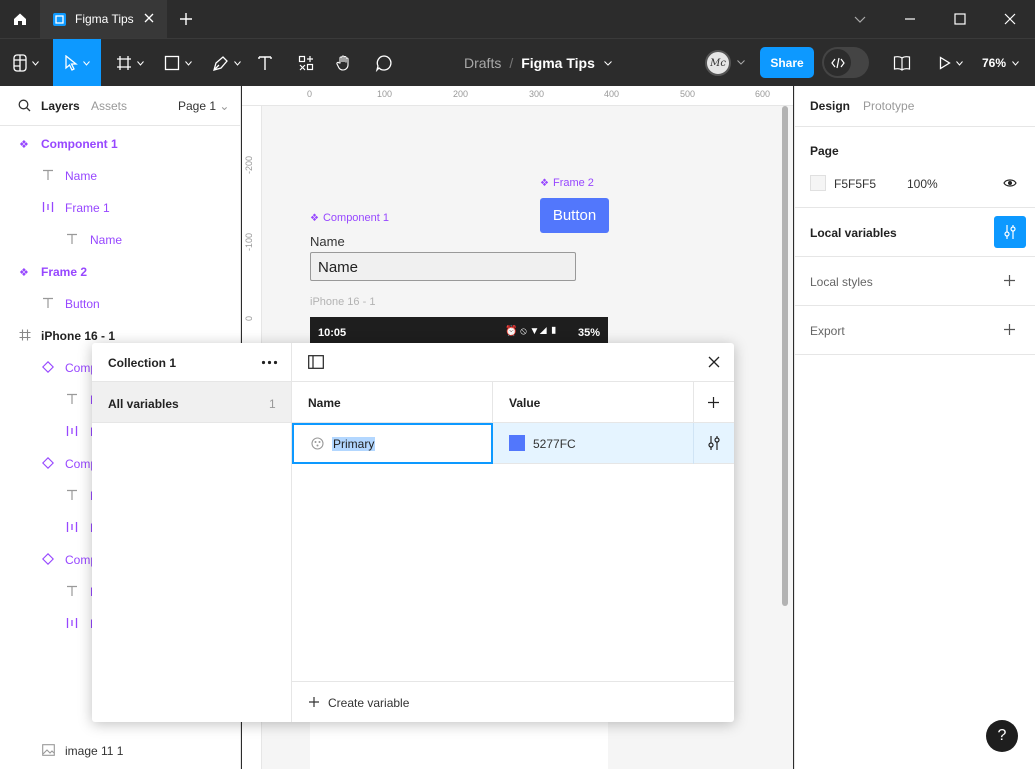 The width and height of the screenshot is (1035, 769). I want to click on page-color-value: F5F5F5, so click(855, 184).